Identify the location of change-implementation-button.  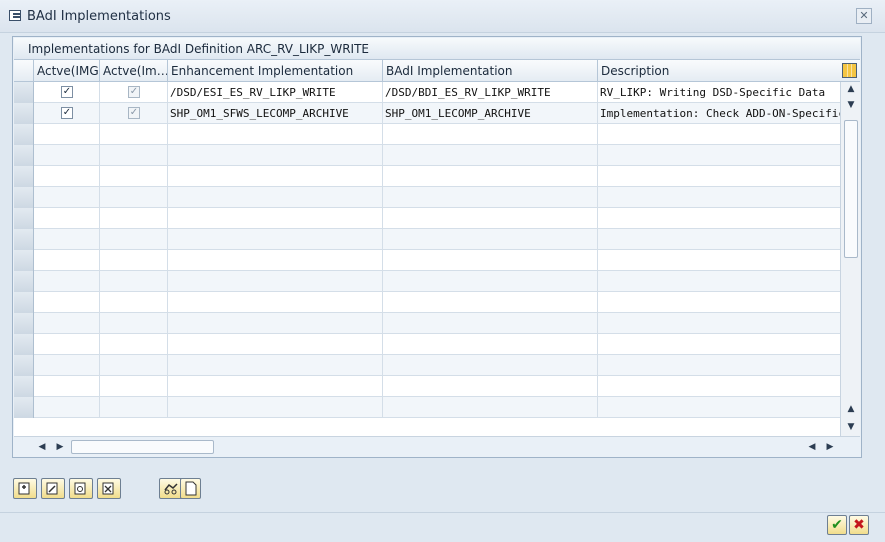
(53, 488).